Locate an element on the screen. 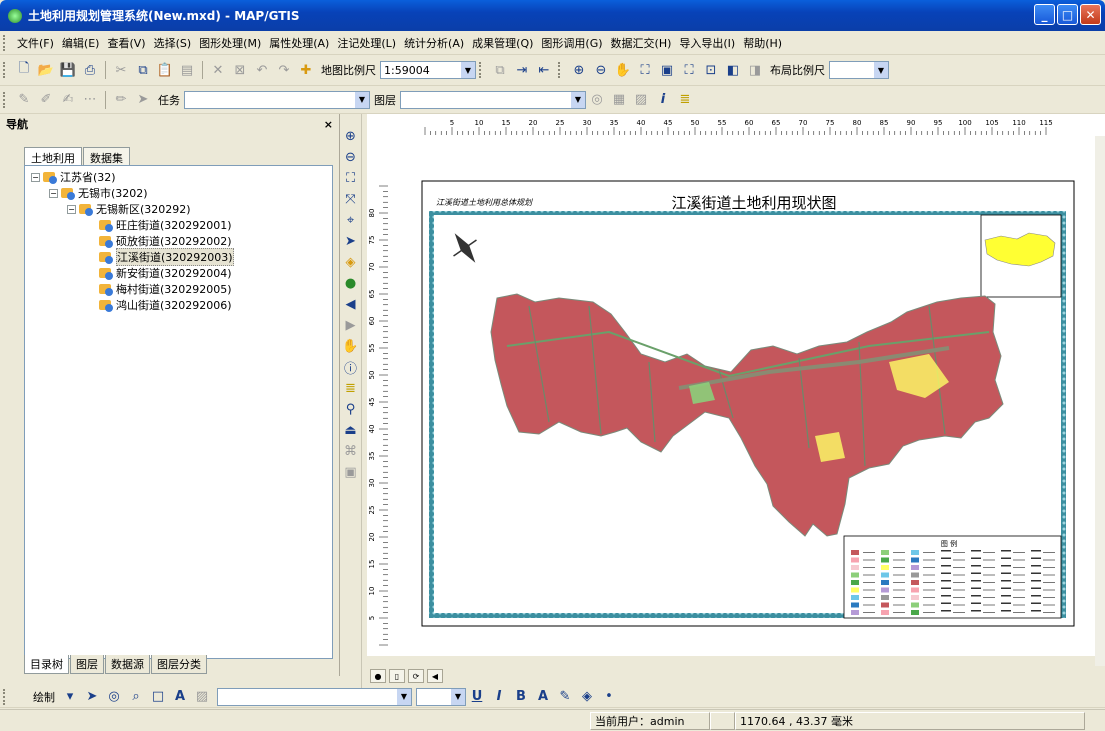 The width and height of the screenshot is (1105, 731). import-icon: ⇥ is located at coordinates (522, 70).